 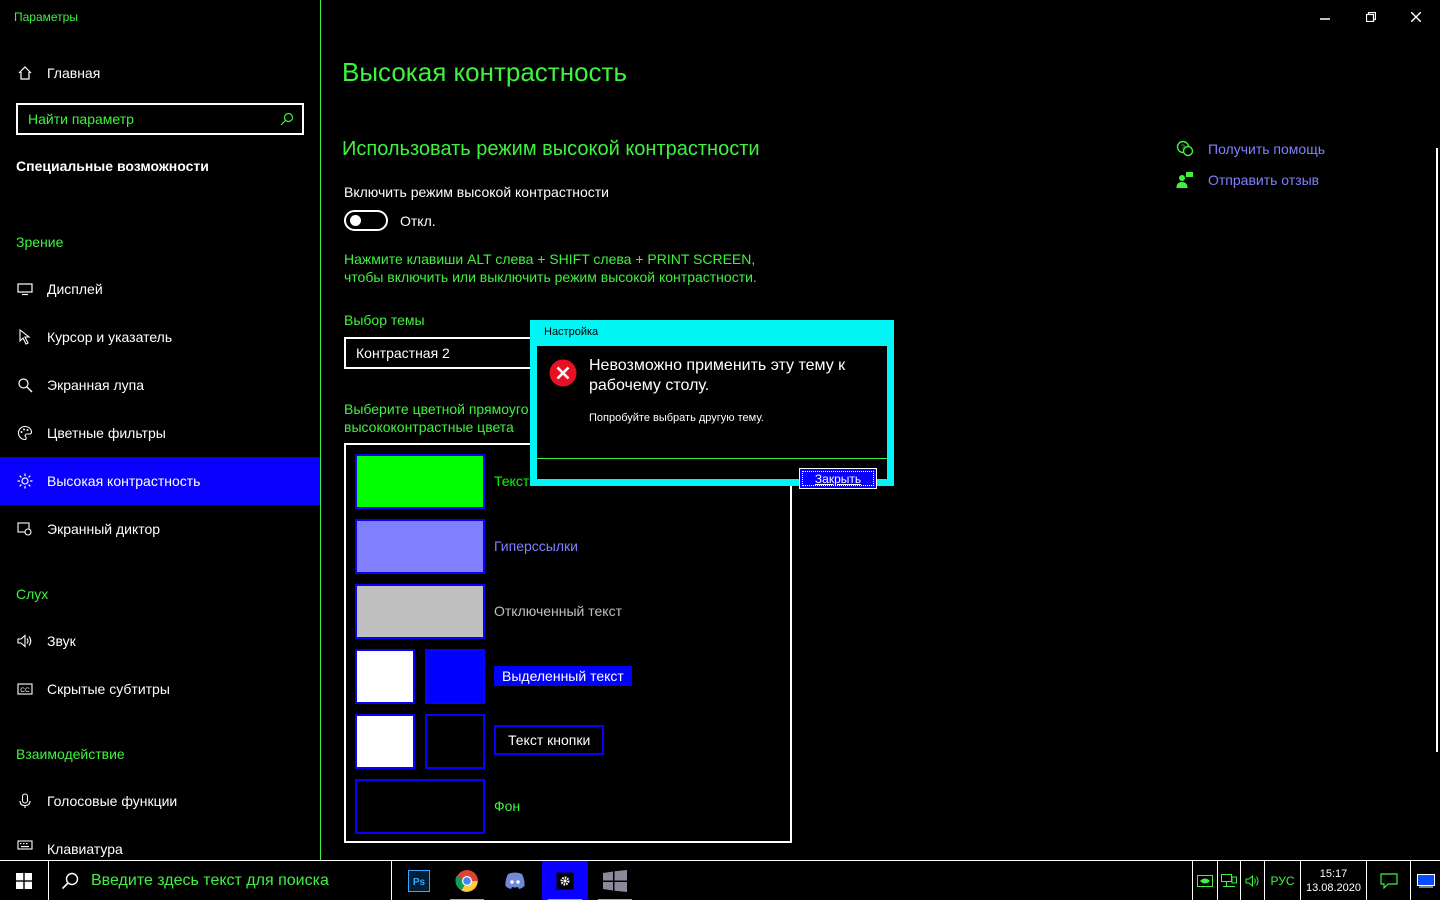 I want to click on sidebar-item-keyboard: Клавиатура, so click(x=160, y=842).